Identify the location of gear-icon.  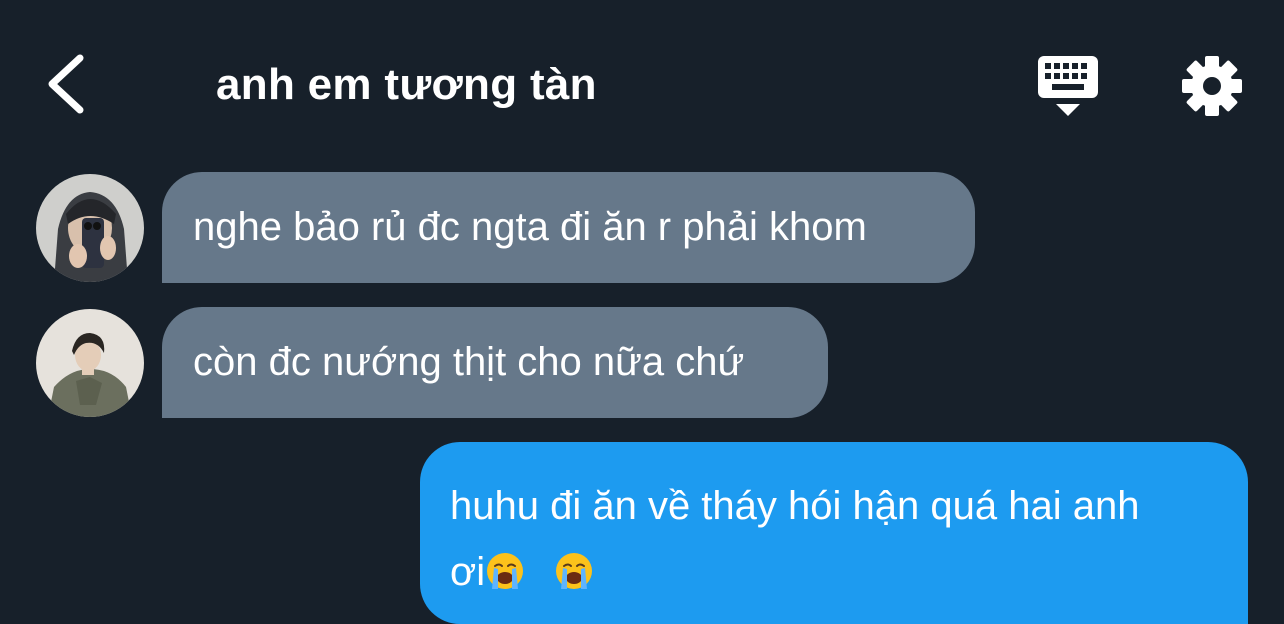
(1212, 86).